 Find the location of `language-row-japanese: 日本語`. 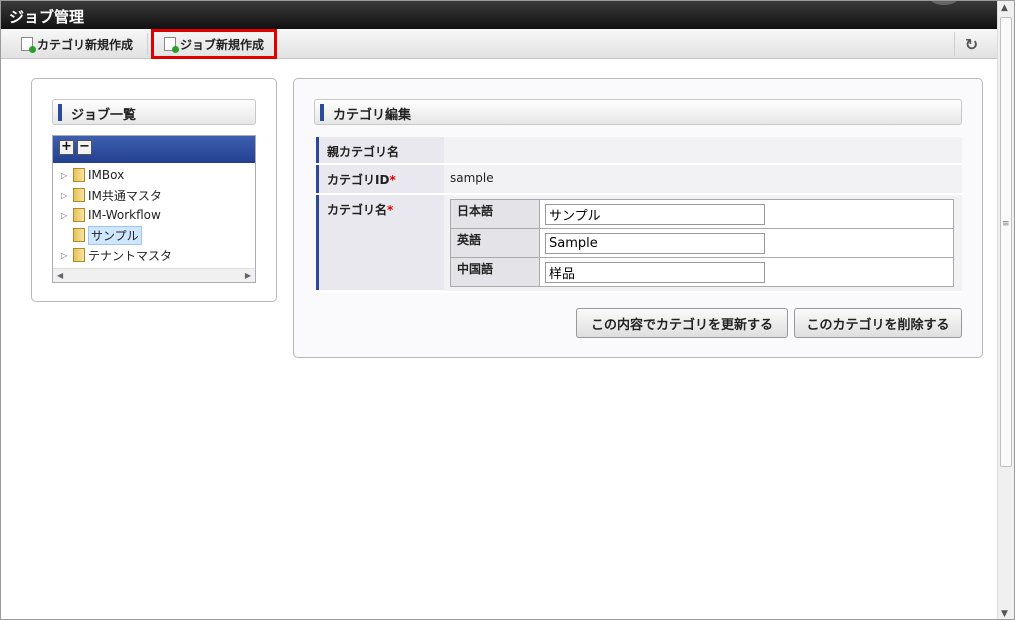

language-row-japanese: 日本語 is located at coordinates (702, 214).